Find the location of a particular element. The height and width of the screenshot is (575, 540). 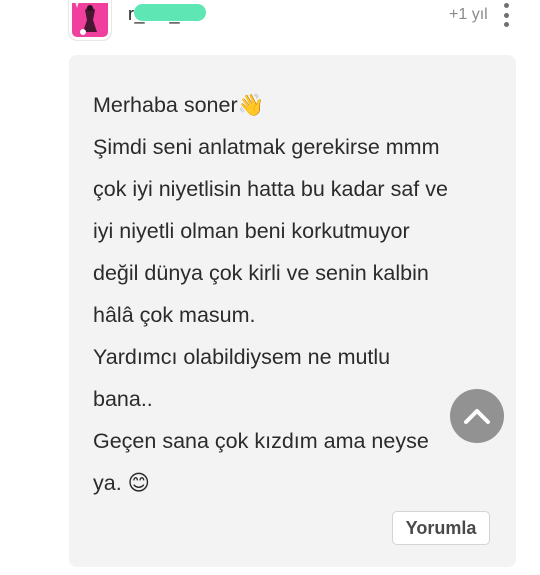

avatar-figure-icon is located at coordinates (86, 18).